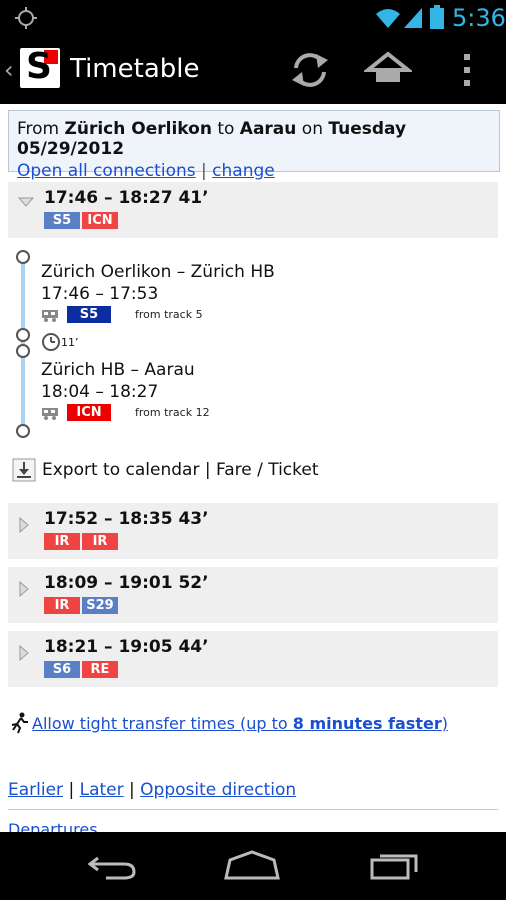 This screenshot has height=900, width=506. What do you see at coordinates (24, 470) in the screenshot?
I see `download-icon` at bounding box center [24, 470].